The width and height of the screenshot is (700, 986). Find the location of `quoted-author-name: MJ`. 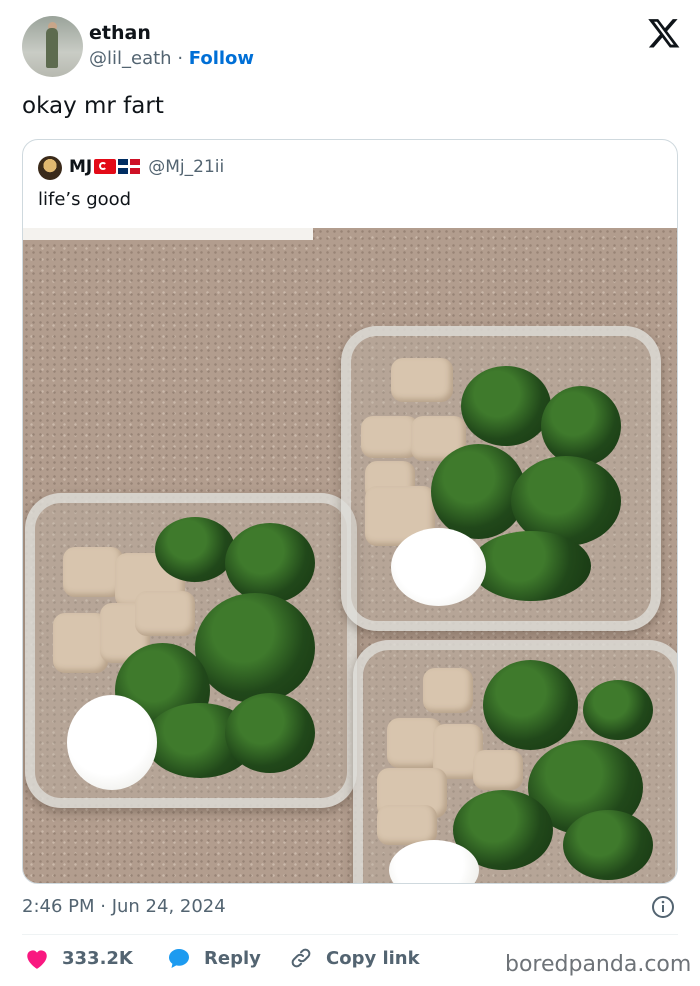

quoted-author-name: MJ is located at coordinates (80, 167).